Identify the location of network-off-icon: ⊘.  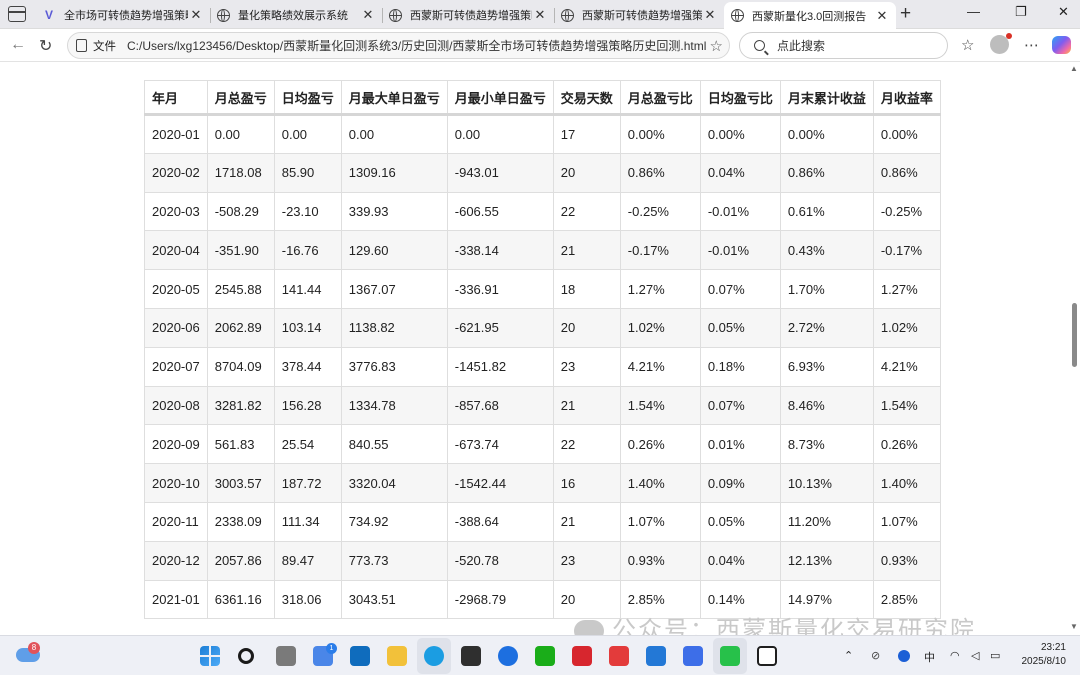
(875, 655).